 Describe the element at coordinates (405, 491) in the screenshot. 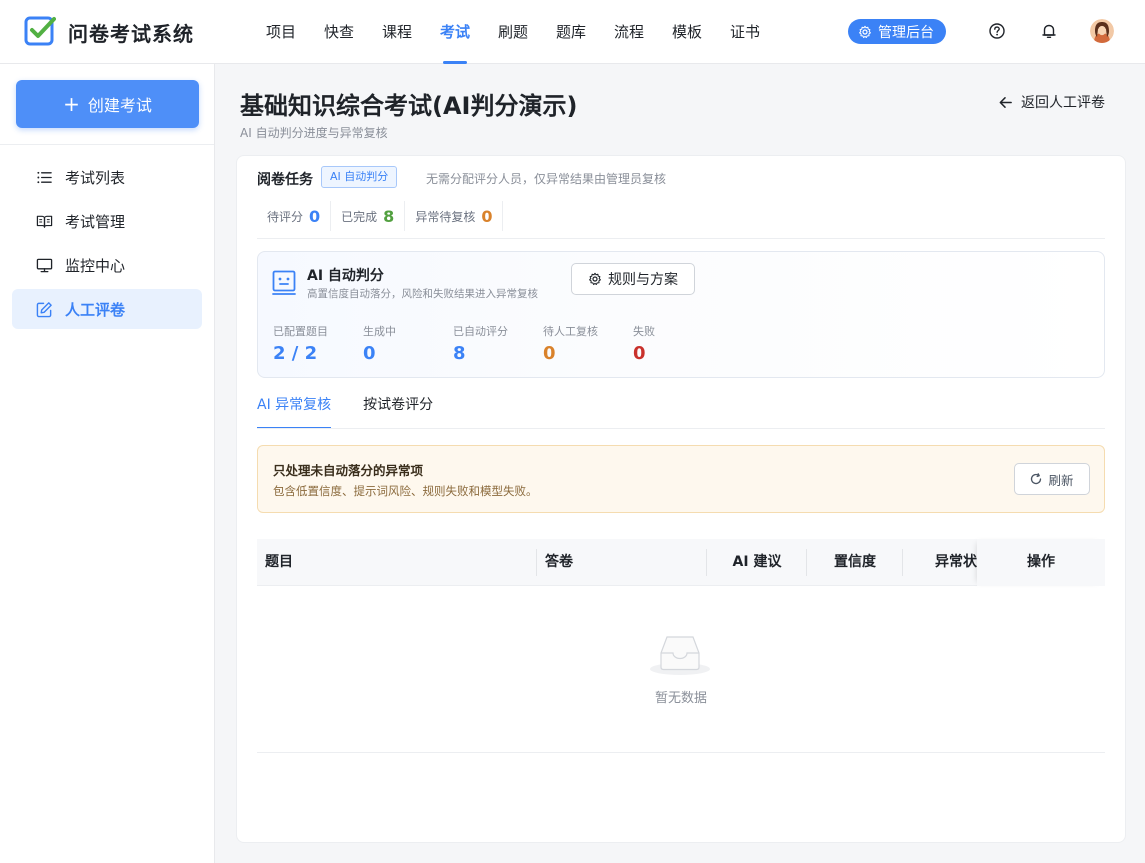

I see `alert-description: 包含低置信度、提示词风险、规则失败和模型失败。` at that location.